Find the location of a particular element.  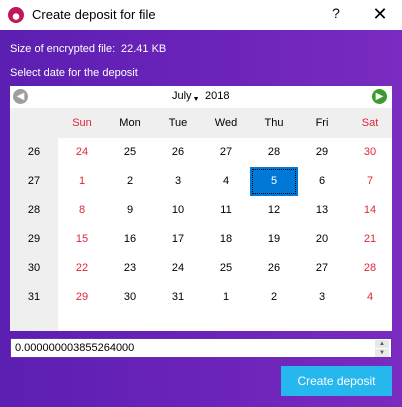

file-size-label: Size of encrypted file: is located at coordinates (63, 49).